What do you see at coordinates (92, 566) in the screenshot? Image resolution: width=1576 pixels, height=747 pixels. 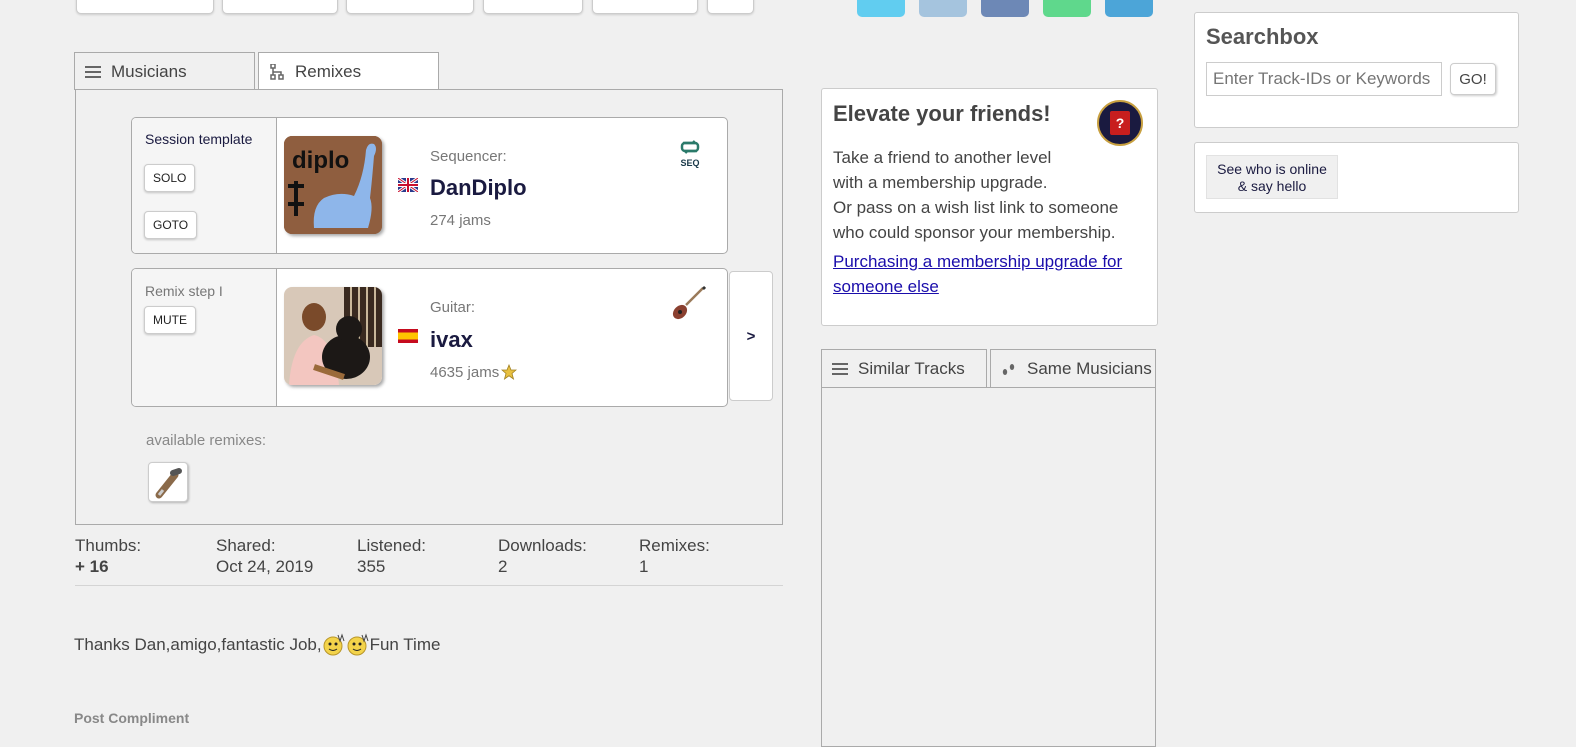 I see `stat-thumbs-value: + 16` at bounding box center [92, 566].